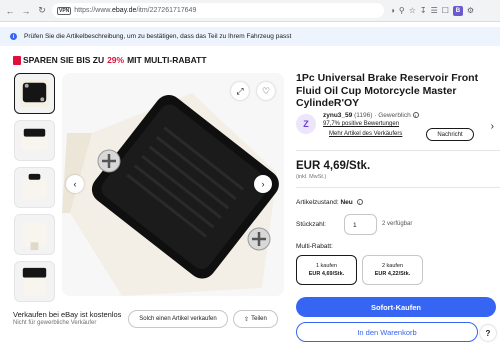 This screenshot has width=500, height=347. Describe the element at coordinates (10, 11) in the screenshot. I see `back-arrow-icon: ←` at that location.